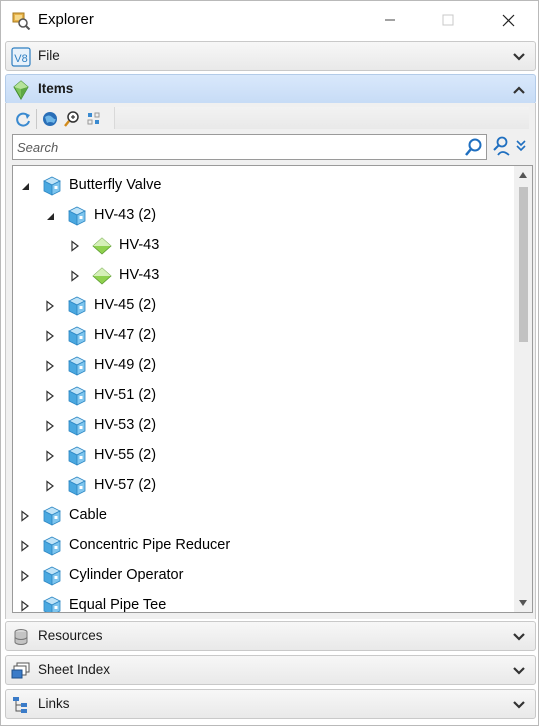  Describe the element at coordinates (523, 603) in the screenshot. I see `scroll-down-icon` at that location.